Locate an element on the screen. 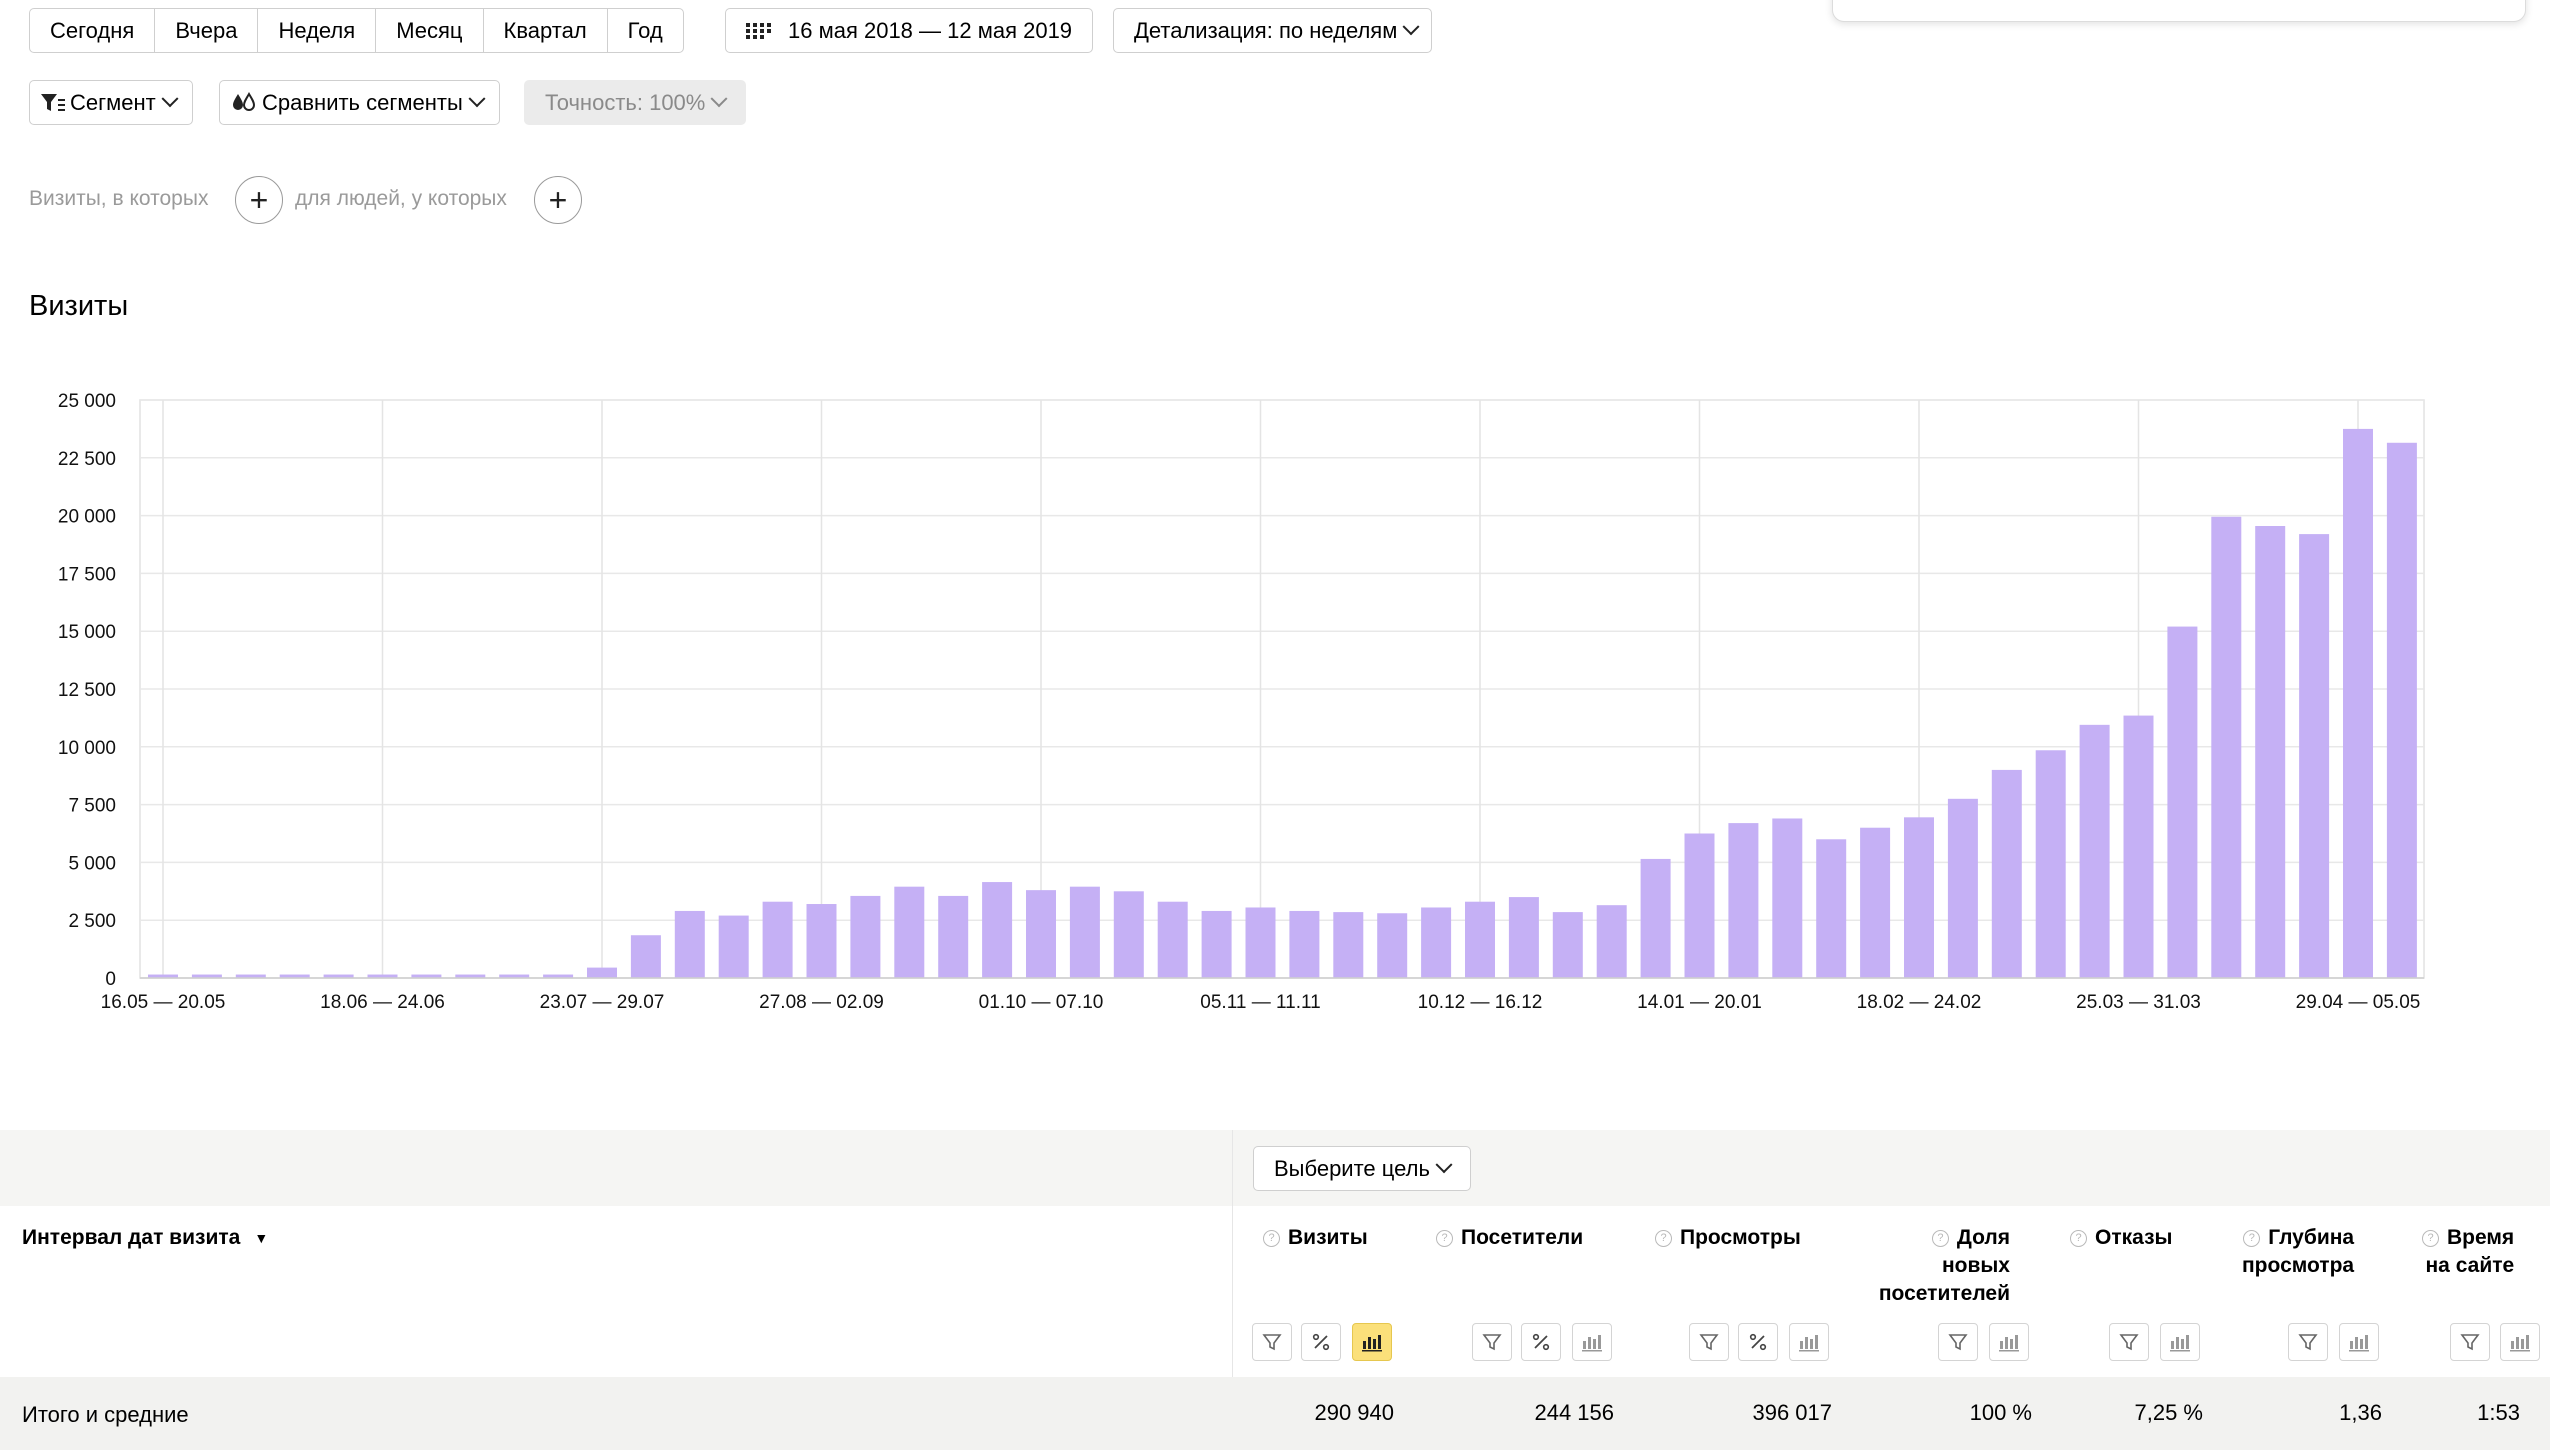  visitors-filter-button is located at coordinates (1492, 1342).